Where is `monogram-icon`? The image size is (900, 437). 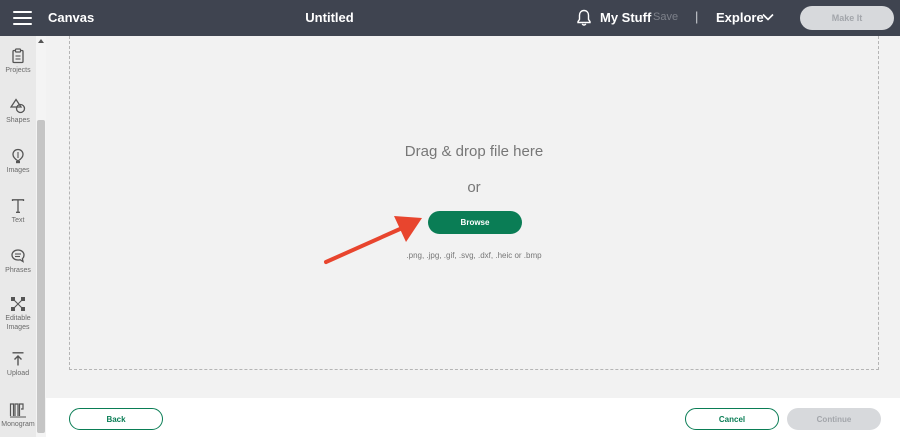
monogram-icon is located at coordinates (17, 410).